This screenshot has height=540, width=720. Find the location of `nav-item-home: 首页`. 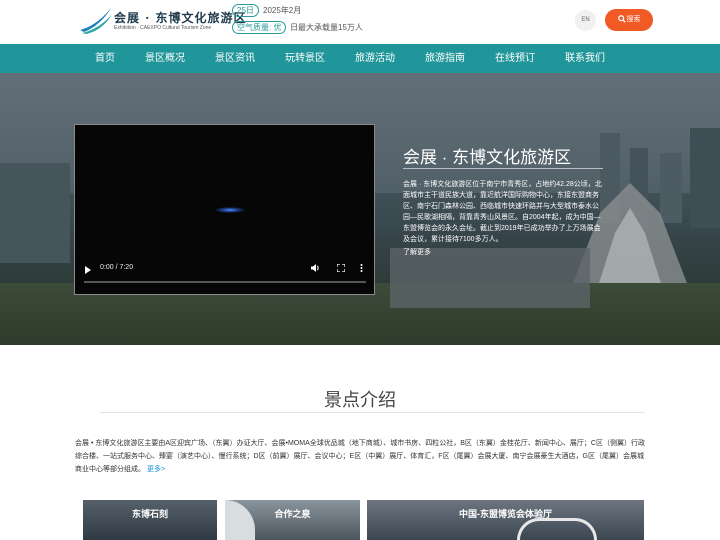

nav-item-home: 首页 is located at coordinates (105, 58).